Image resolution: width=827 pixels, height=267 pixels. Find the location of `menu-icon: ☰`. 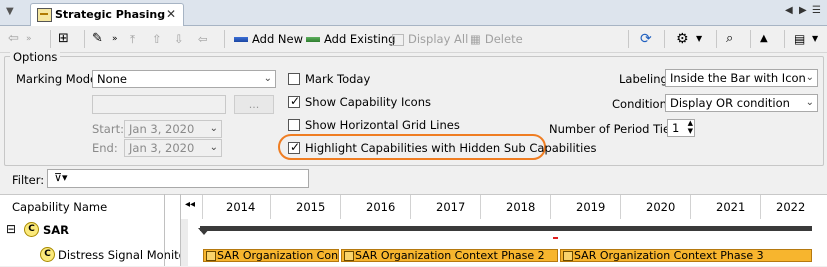

menu-icon: ☰ is located at coordinates (816, 10).